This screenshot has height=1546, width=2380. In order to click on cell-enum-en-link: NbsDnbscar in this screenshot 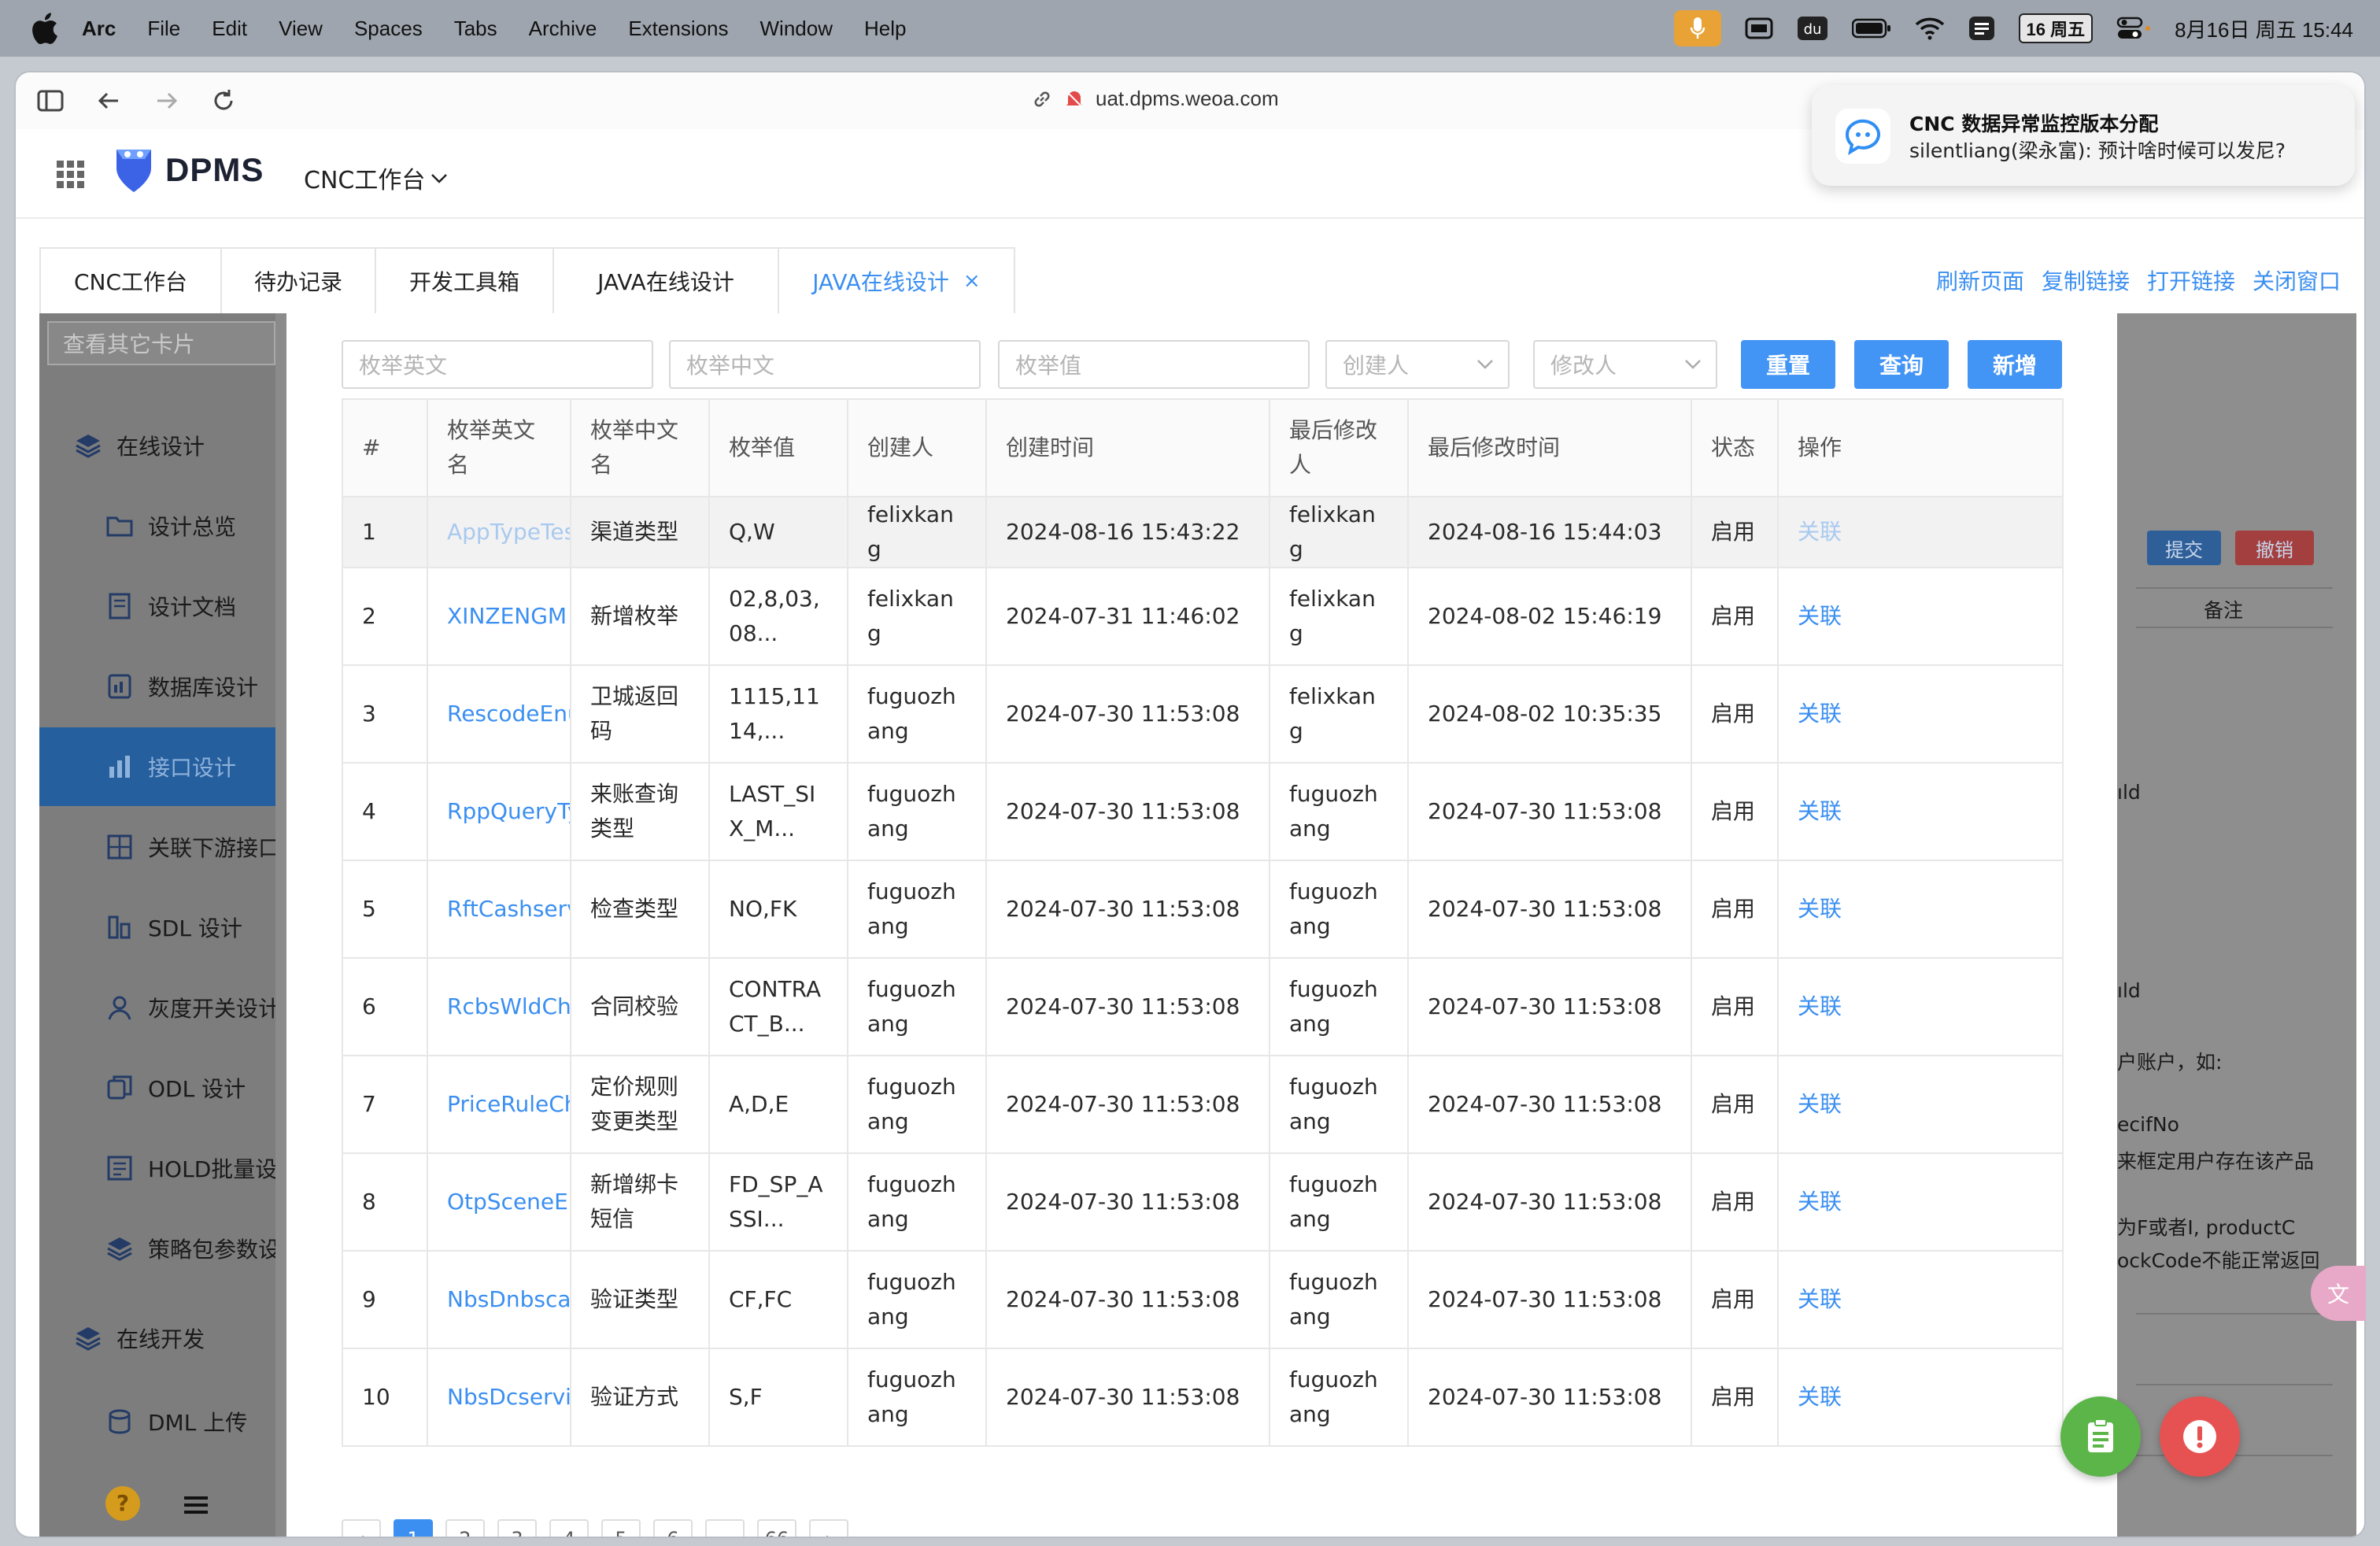, I will do `click(499, 1299)`.